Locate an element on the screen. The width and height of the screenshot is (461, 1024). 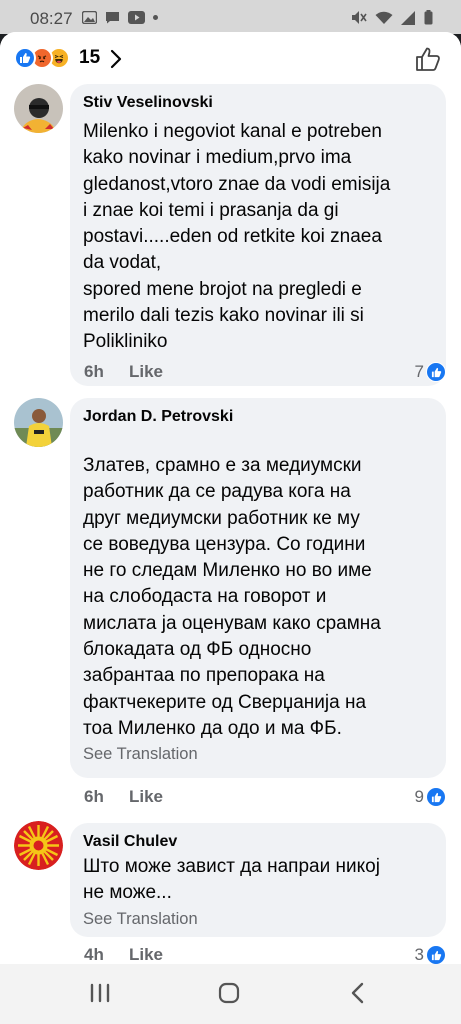
status-bar: 08:27 is located at coordinates (230, 17).